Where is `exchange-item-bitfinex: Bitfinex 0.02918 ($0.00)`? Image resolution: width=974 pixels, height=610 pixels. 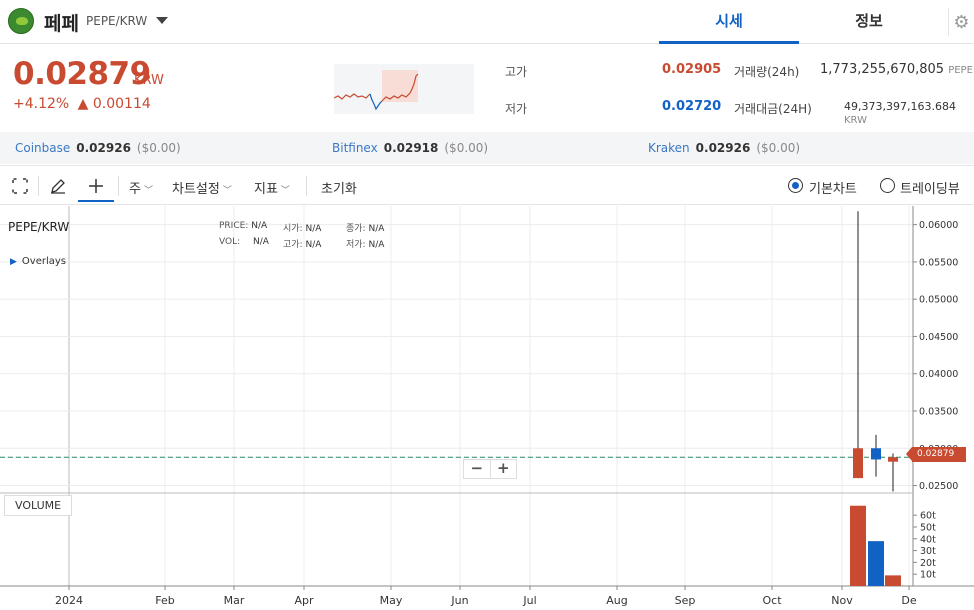
exchange-item-bitfinex: Bitfinex 0.02918 ($0.00) is located at coordinates (410, 148).